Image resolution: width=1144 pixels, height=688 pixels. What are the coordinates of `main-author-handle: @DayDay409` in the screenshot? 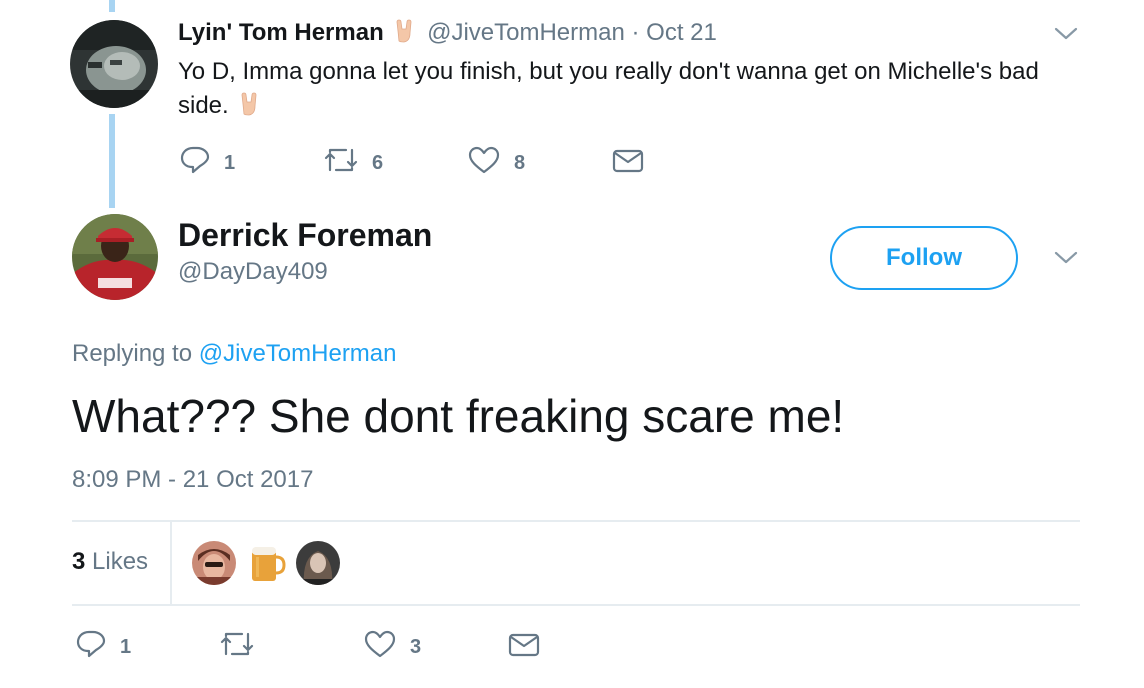 It's located at (253, 272).